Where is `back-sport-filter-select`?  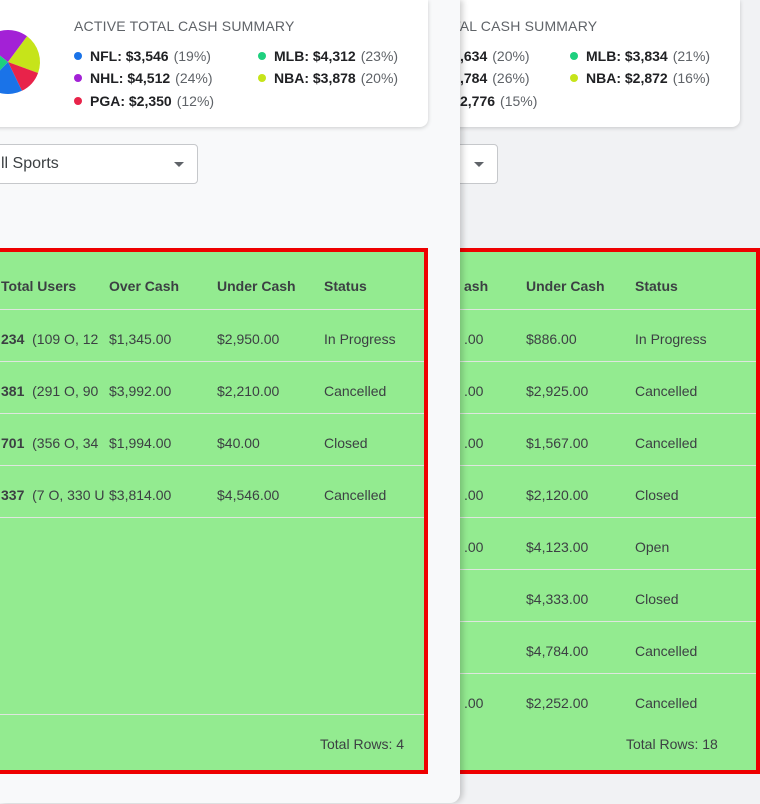 back-sport-filter-select is located at coordinates (479, 164).